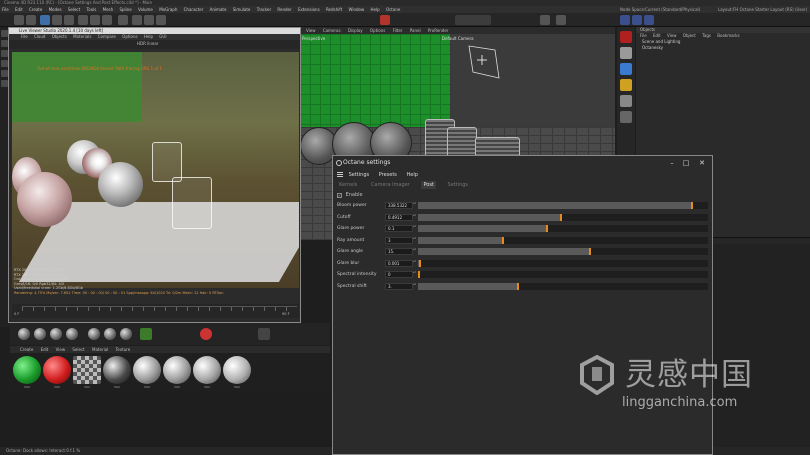 The width and height of the screenshot is (810, 455). What do you see at coordinates (284, 9) in the screenshot?
I see `menu-render: Render` at bounding box center [284, 9].